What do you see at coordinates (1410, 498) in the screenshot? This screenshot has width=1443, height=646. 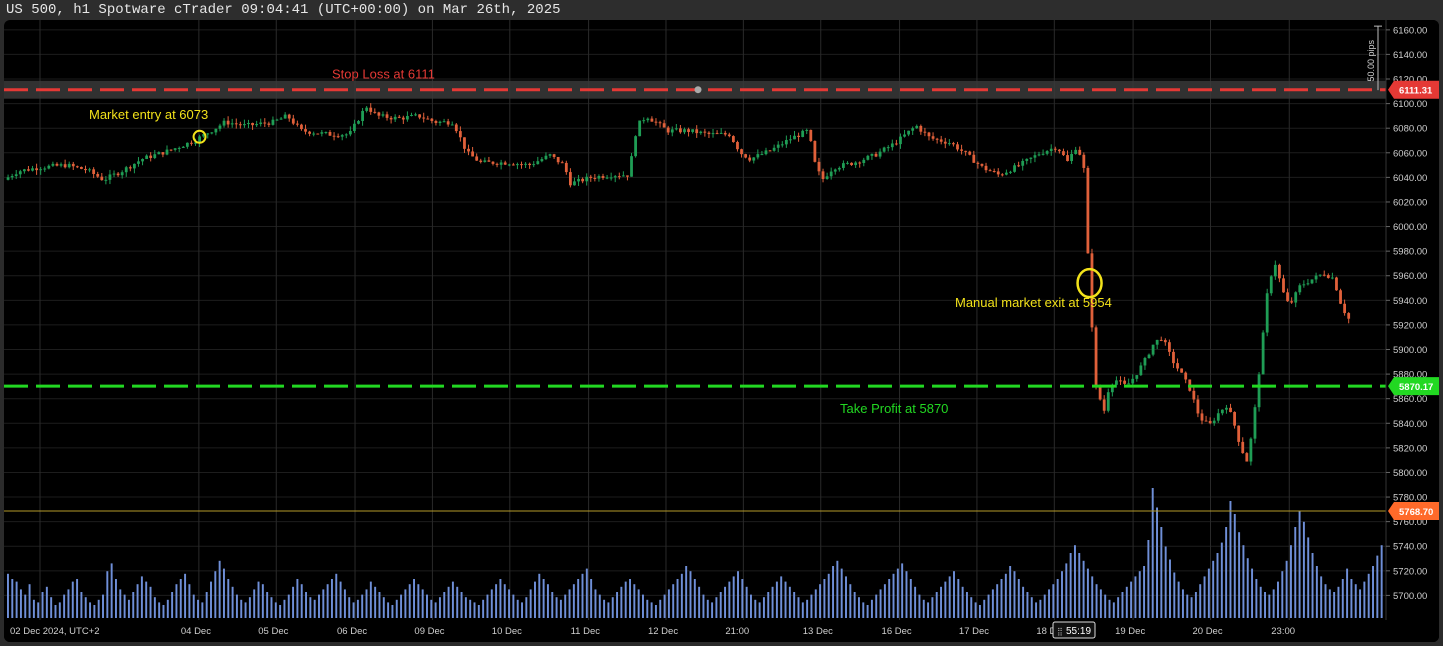 I see `price-tick-label: 5780.00` at bounding box center [1410, 498].